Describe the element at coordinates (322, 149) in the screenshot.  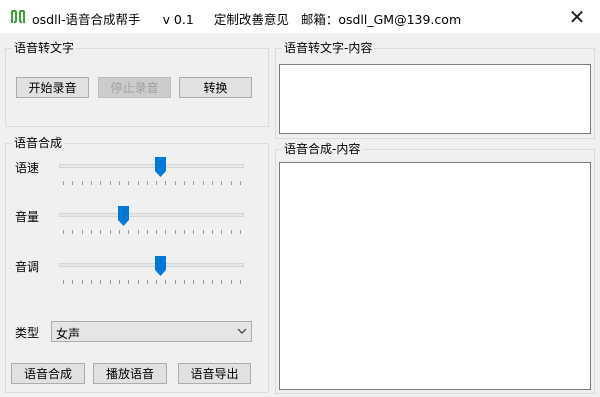
I see `tts-content-label: 语音合成-内容` at that location.